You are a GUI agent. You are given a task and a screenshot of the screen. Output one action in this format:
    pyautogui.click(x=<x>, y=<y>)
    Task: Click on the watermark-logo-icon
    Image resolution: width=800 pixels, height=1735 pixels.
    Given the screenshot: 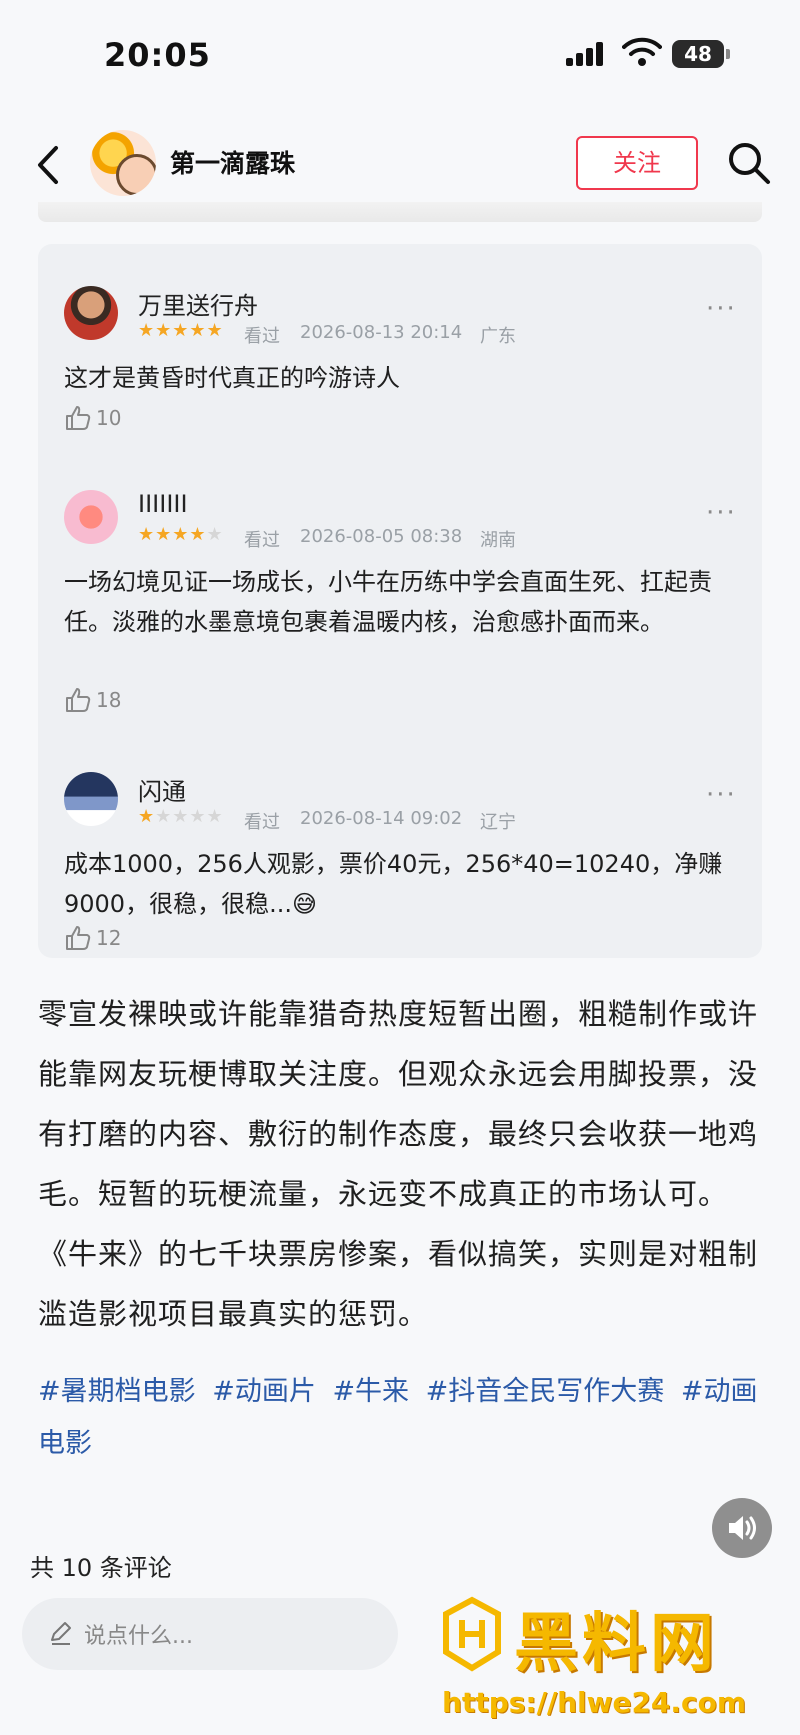 What is the action you would take?
    pyautogui.click(x=472, y=1634)
    